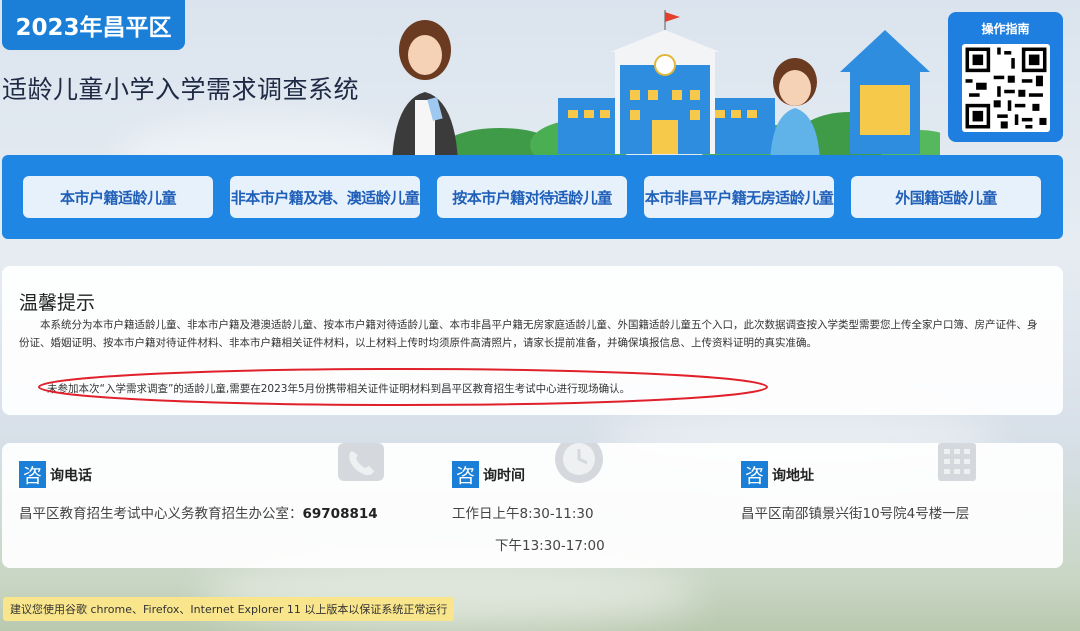 This screenshot has height=631, width=1080. Describe the element at coordinates (161, 514) in the screenshot. I see `contact-phone-office: 昌平区教育招生考试中心义务教育招生办公室：` at that location.